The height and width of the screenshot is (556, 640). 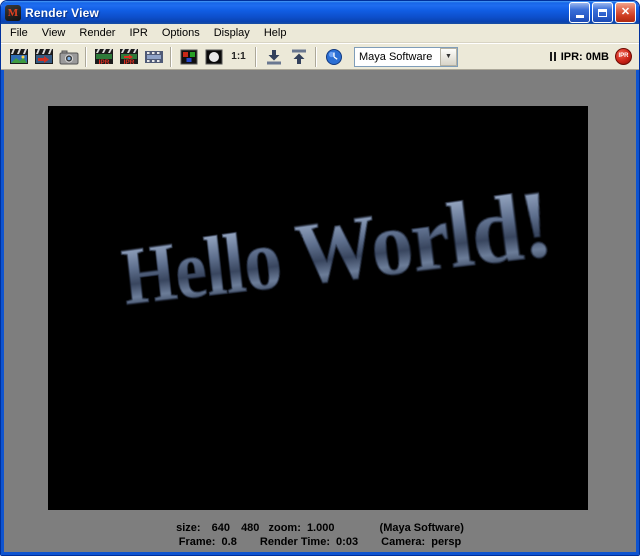 I want to click on ipr-memory-status: IPR: 0MB, so click(x=584, y=56).